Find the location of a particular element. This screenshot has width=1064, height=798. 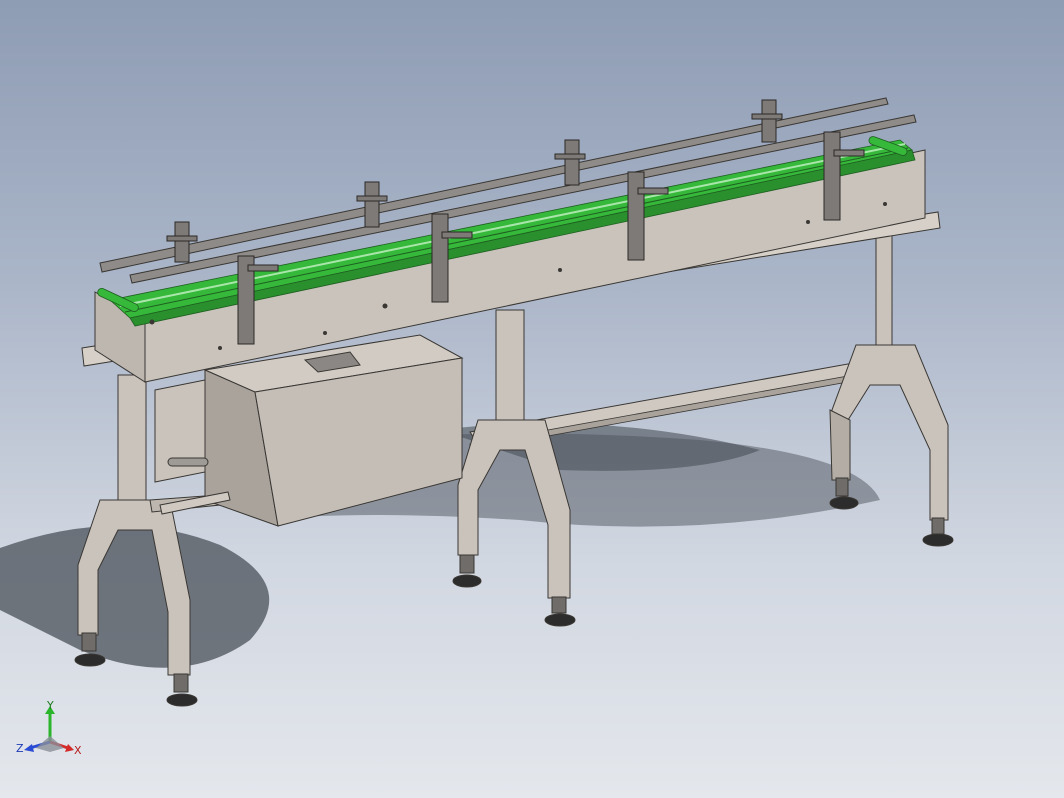

triad-y-label: Y is located at coordinates (50, 706).